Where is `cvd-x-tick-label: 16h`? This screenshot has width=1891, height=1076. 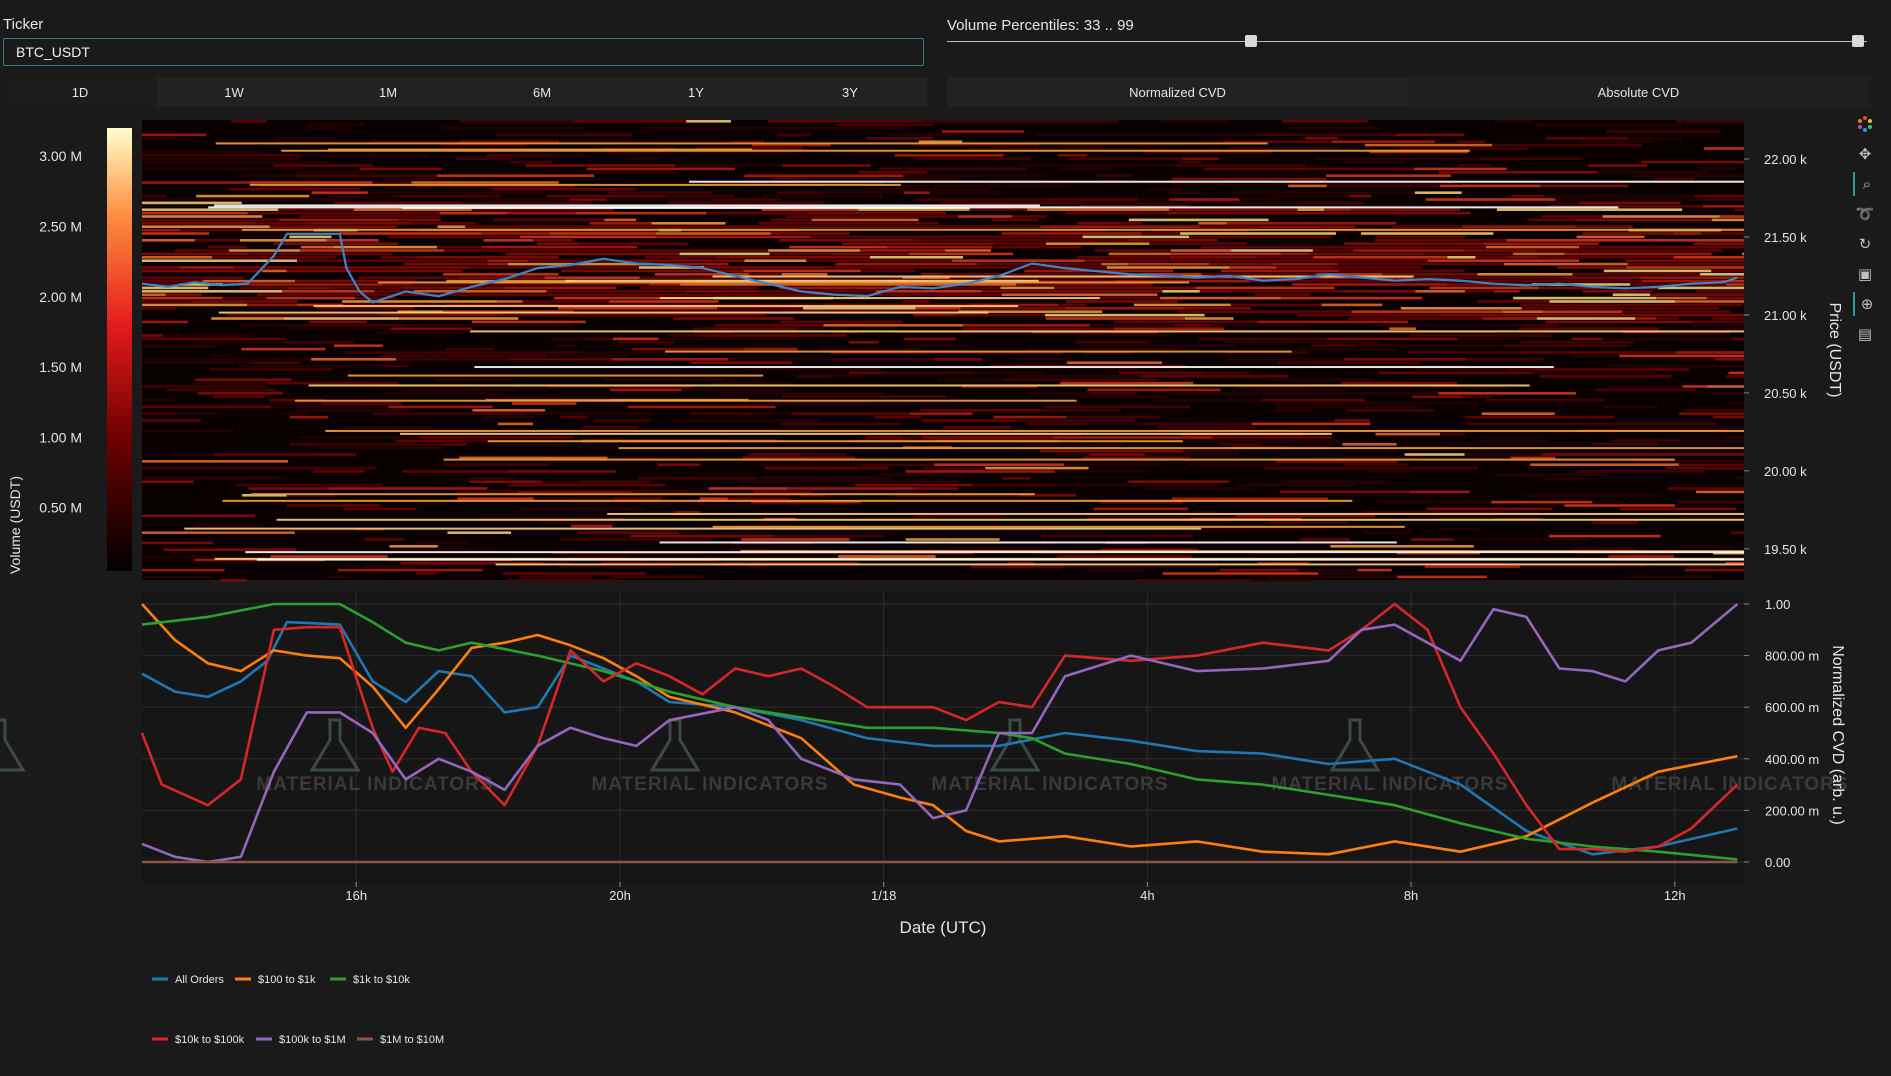
cvd-x-tick-label: 16h is located at coordinates (356, 895).